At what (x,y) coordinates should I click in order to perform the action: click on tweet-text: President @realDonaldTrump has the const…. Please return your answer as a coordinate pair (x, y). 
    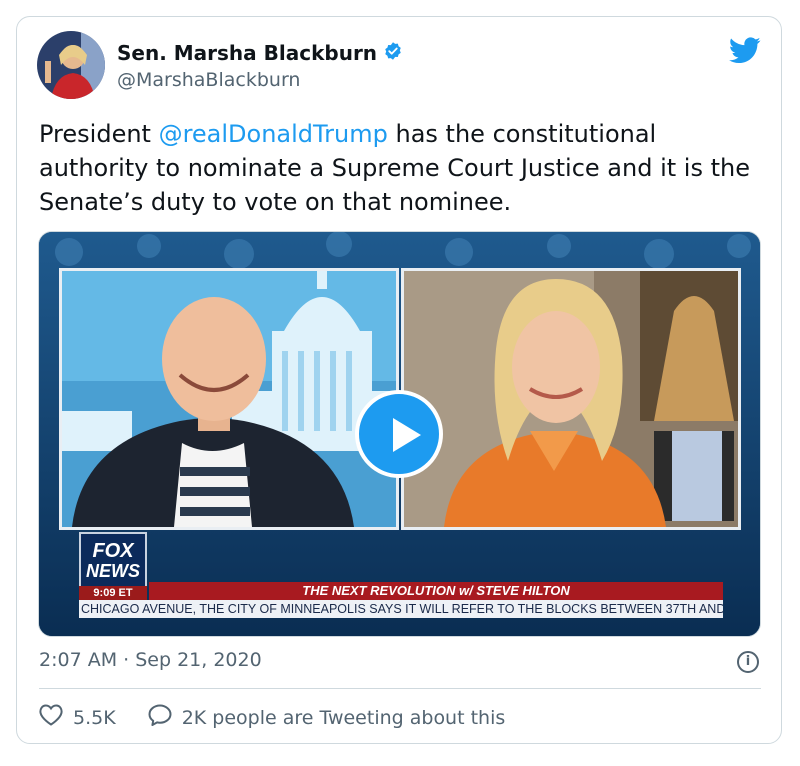
    Looking at the image, I should click on (399, 168).